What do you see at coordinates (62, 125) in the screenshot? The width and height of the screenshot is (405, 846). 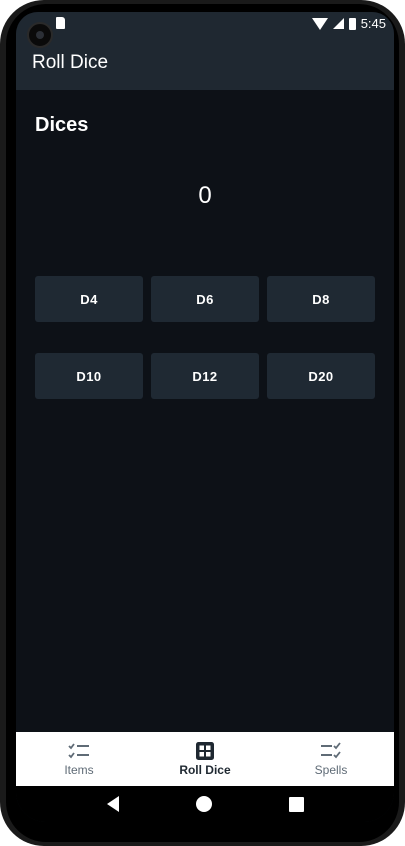 I see `section-title: Dices` at bounding box center [62, 125].